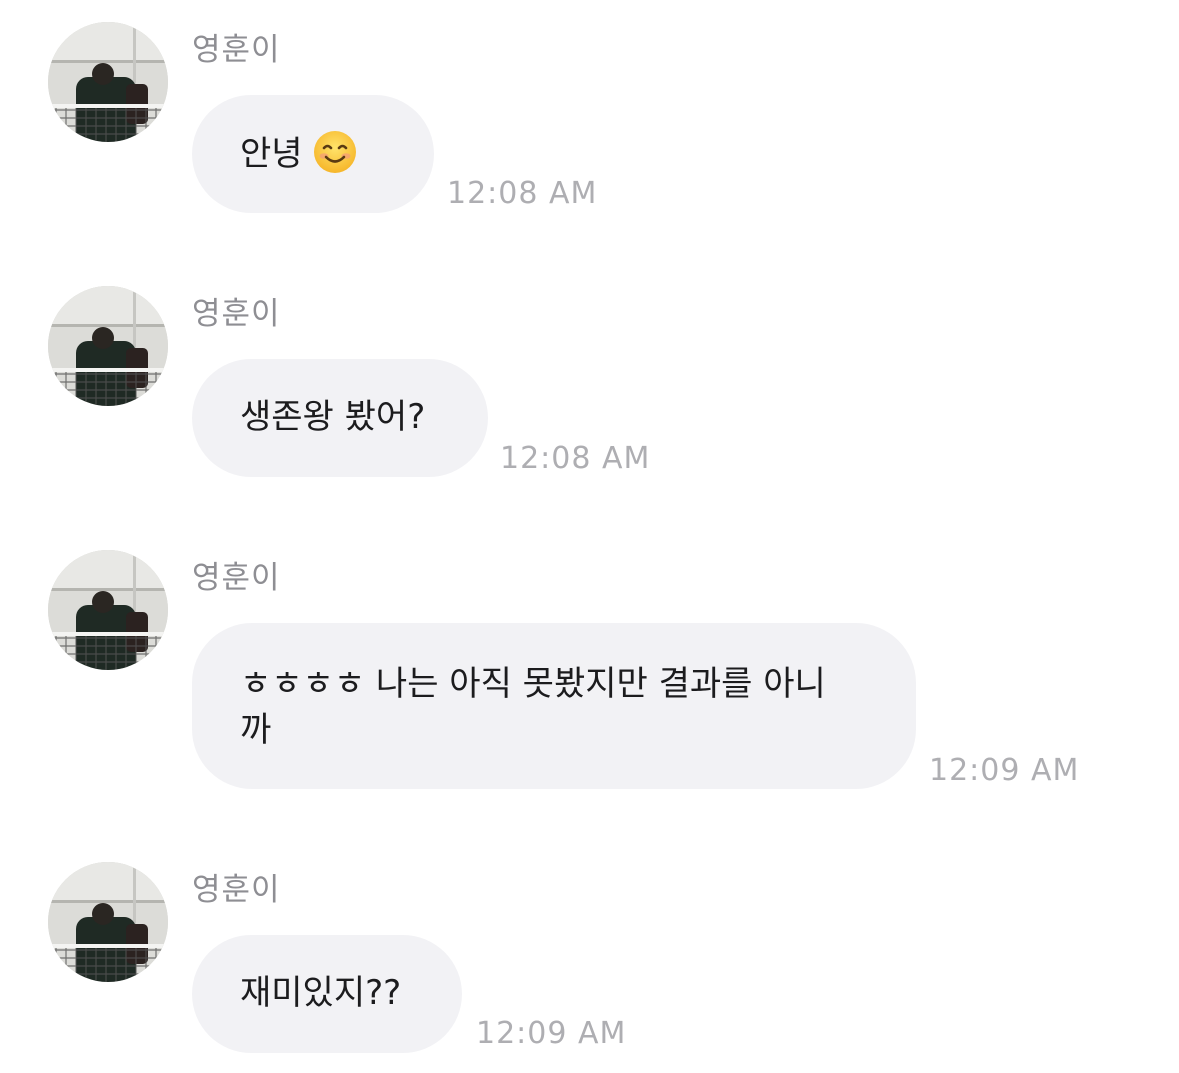 This screenshot has width=1179, height=1073. Describe the element at coordinates (333, 417) in the screenshot. I see `message-text: 생존왕 봤어?` at that location.